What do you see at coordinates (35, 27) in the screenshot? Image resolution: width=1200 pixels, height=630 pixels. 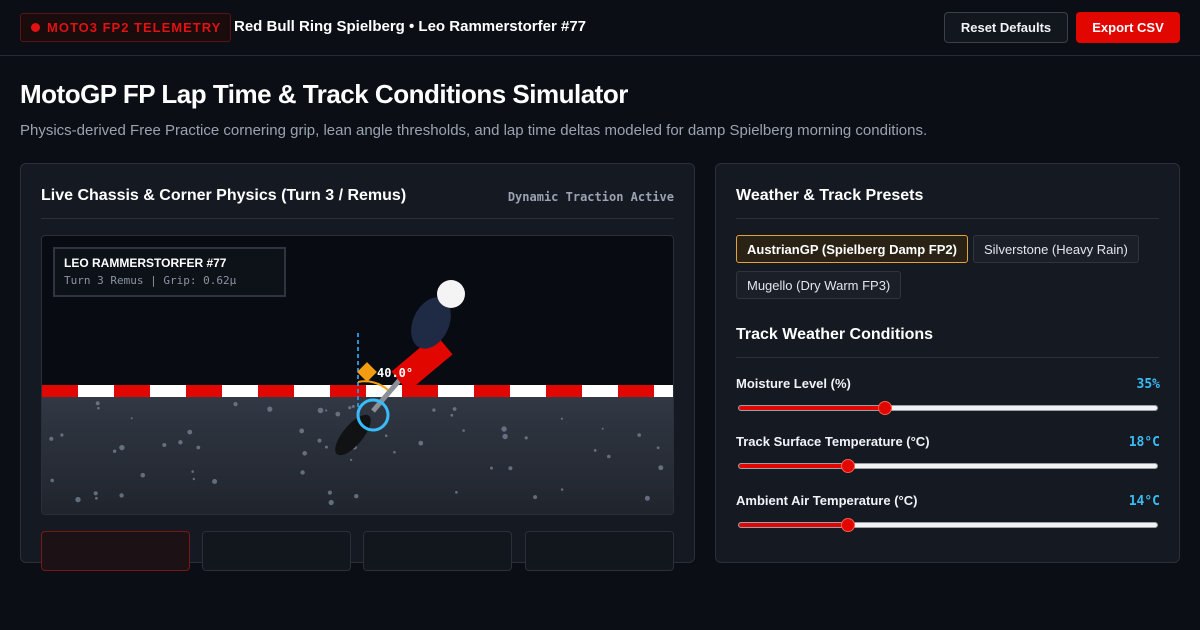 I see `live-dot-icon` at bounding box center [35, 27].